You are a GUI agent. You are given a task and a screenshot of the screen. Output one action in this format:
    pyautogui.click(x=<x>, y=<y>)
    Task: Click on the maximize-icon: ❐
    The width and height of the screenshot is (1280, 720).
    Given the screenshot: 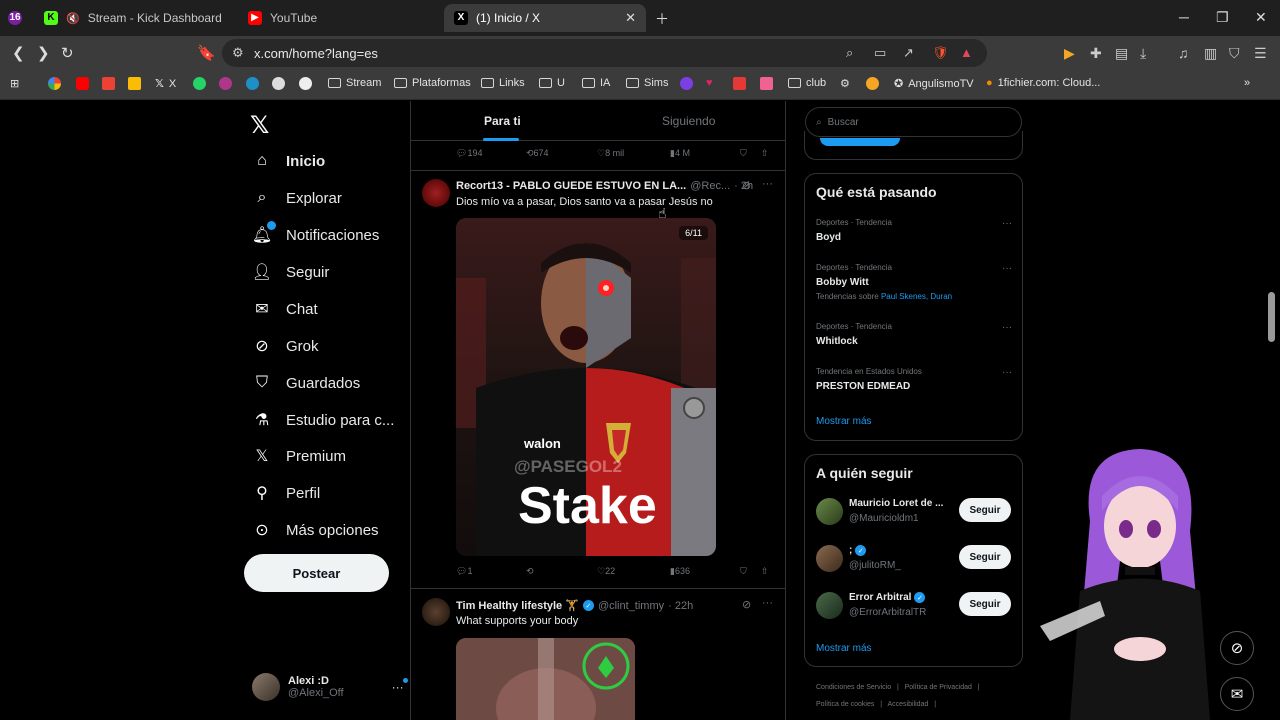 What is the action you would take?
    pyautogui.click(x=1222, y=17)
    